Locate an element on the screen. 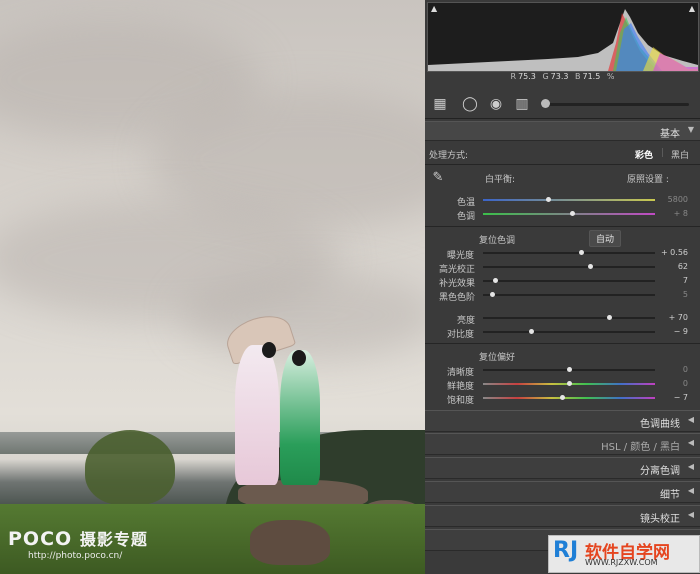 The width and height of the screenshot is (700, 574). white-balance-select: 原照设置 : is located at coordinates (648, 178).